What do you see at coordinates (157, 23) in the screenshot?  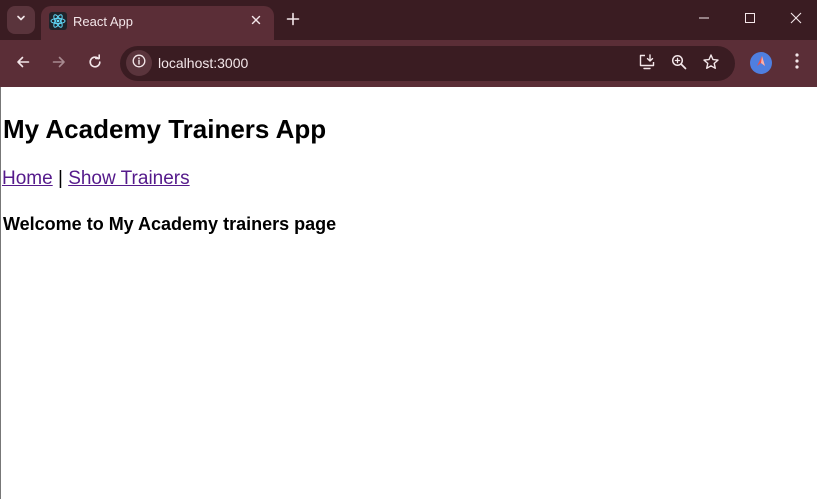 I see `tab-react-app: React App` at bounding box center [157, 23].